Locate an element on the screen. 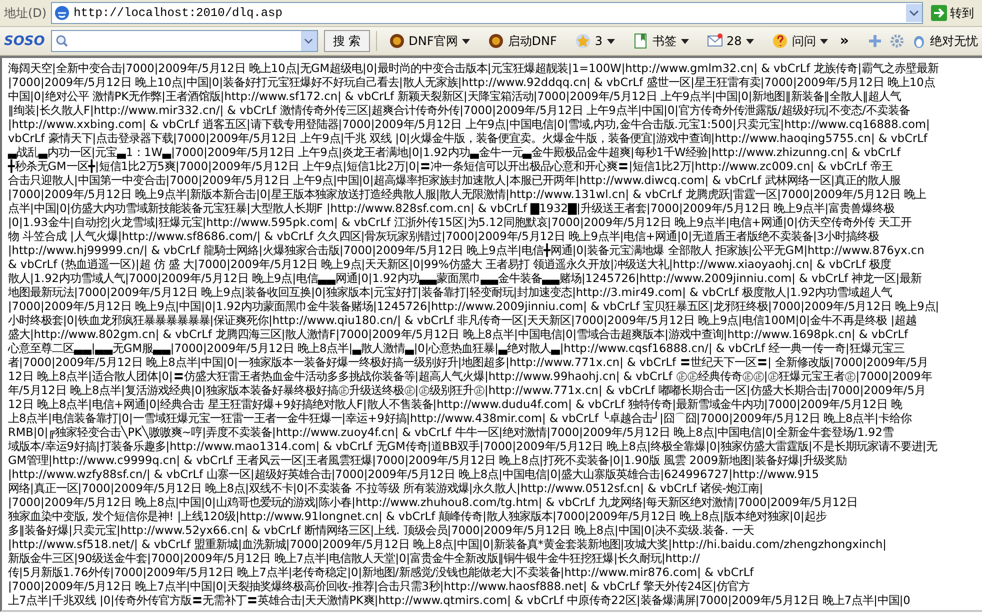 This screenshot has width=982, height=616. text-line: 12日 晚上8点半|适合散人团体|0|〓仿盛大狂雷王者热血金牛活动多多挑战你装备等|超高人气火爆|http://www.99haohj.cn| & vbCrLf ㊣㊣经典传奇㊣㊣|㊣狂爆元宝王者㊣|7000|2009年 is located at coordinates (470, 377).